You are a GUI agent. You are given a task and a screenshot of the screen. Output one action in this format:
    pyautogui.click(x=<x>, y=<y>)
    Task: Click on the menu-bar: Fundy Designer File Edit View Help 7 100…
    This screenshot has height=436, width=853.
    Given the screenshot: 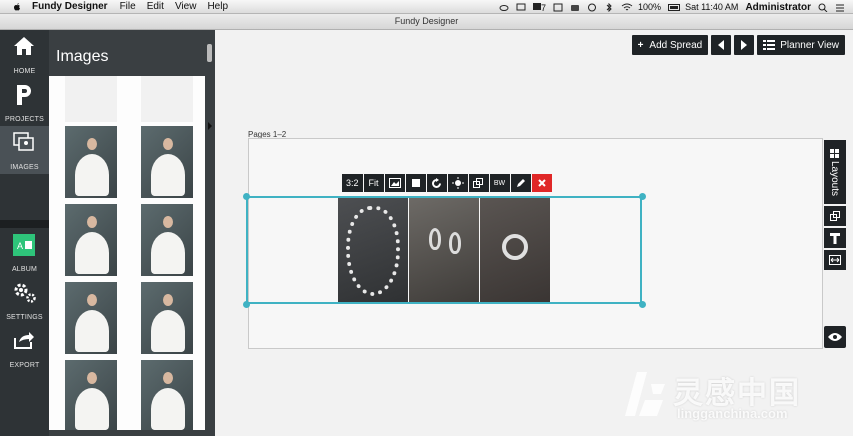 What is the action you would take?
    pyautogui.click(x=426, y=7)
    